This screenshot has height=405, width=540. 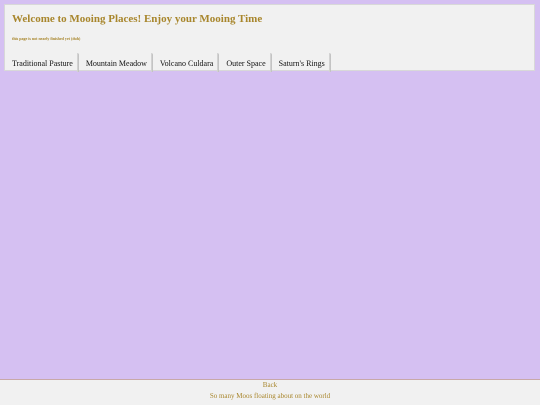 I want to click on tab-traditional-pasture: Traditional Pasture, so click(x=42, y=62).